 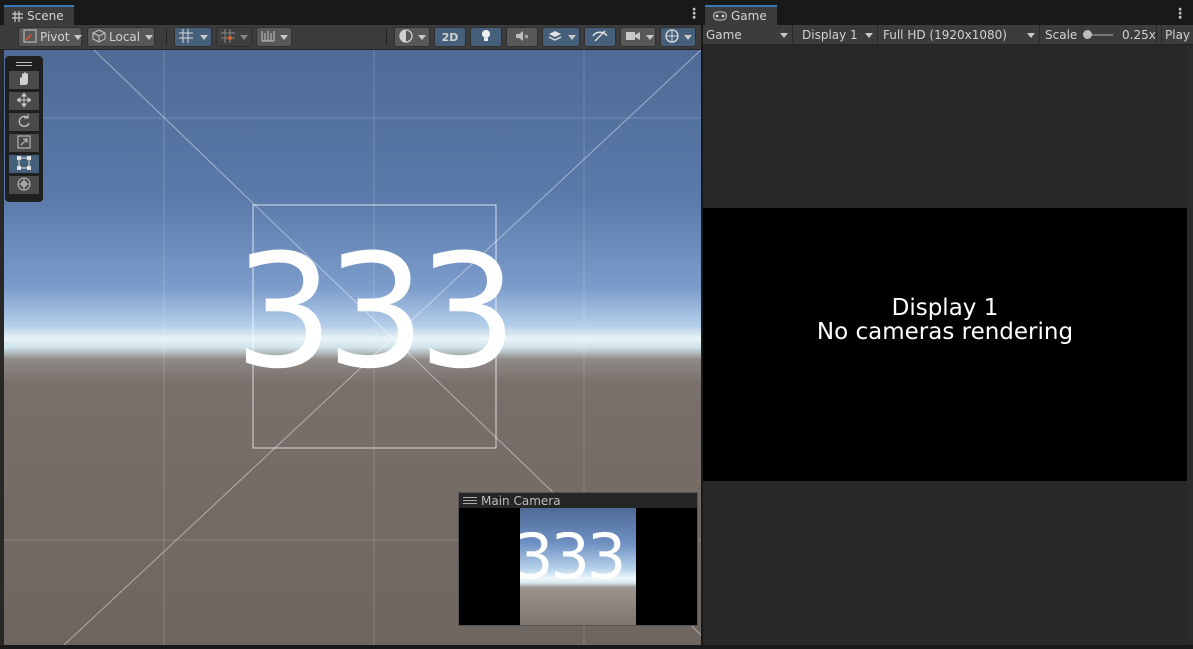 What do you see at coordinates (350, 37) in the screenshot?
I see `scene-toolbar: Pivot Local 2D` at bounding box center [350, 37].